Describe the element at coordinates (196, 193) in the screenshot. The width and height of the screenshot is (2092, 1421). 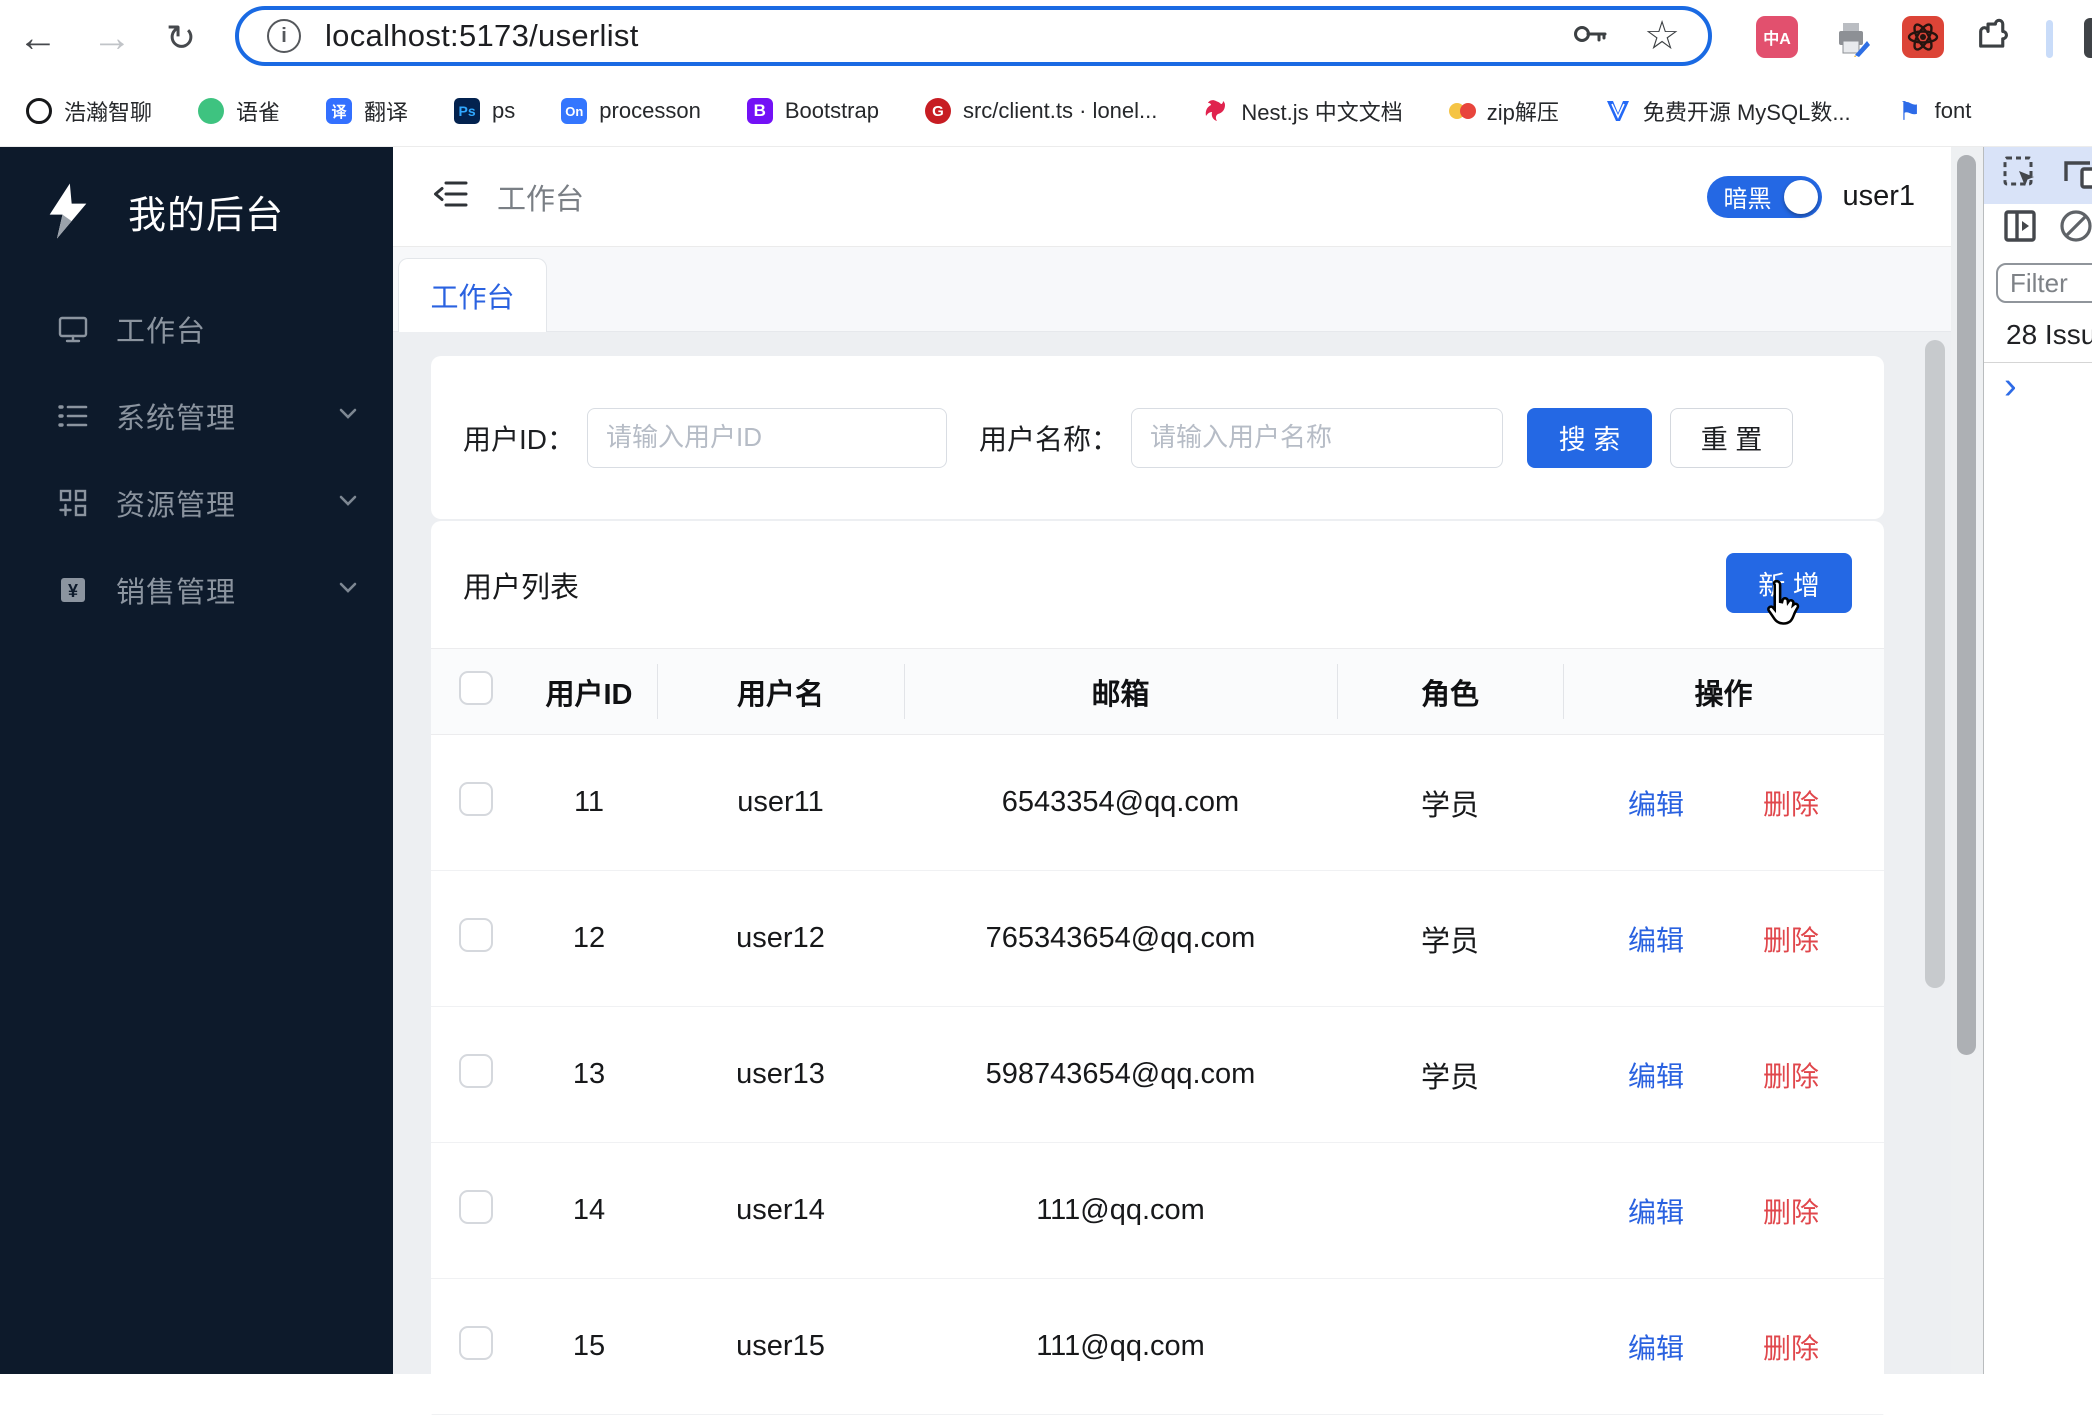
I see `app-logo: 我的后台` at that location.